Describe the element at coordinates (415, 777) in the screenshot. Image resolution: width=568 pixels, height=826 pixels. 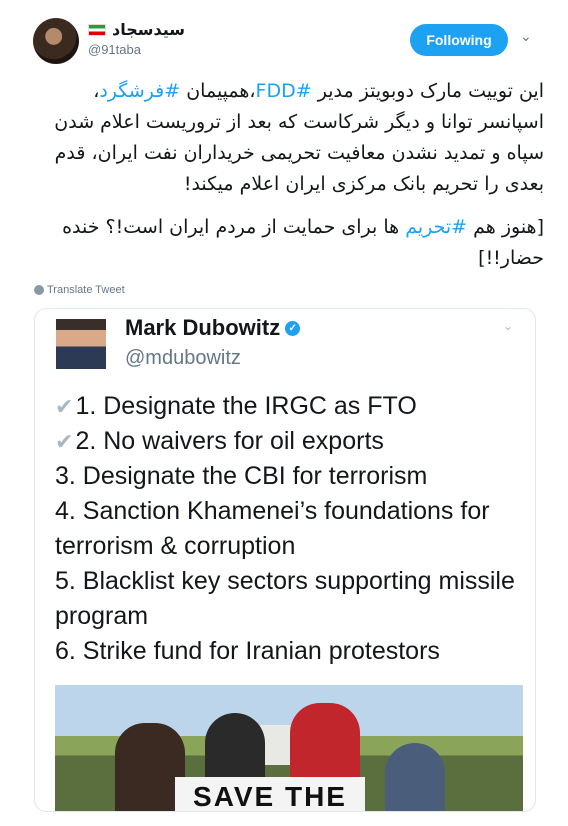
I see `person-figure` at that location.